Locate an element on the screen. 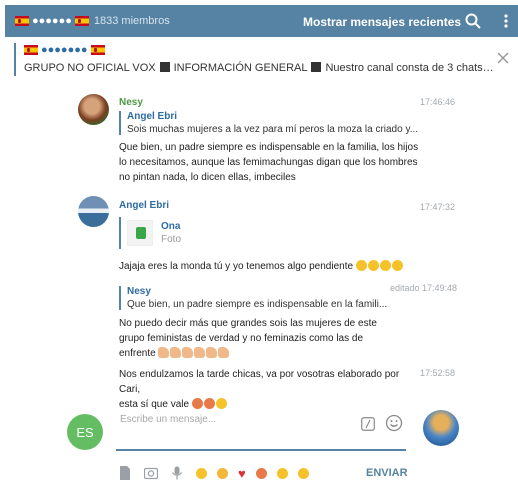  send-button: ENVIAR is located at coordinates (387, 473).